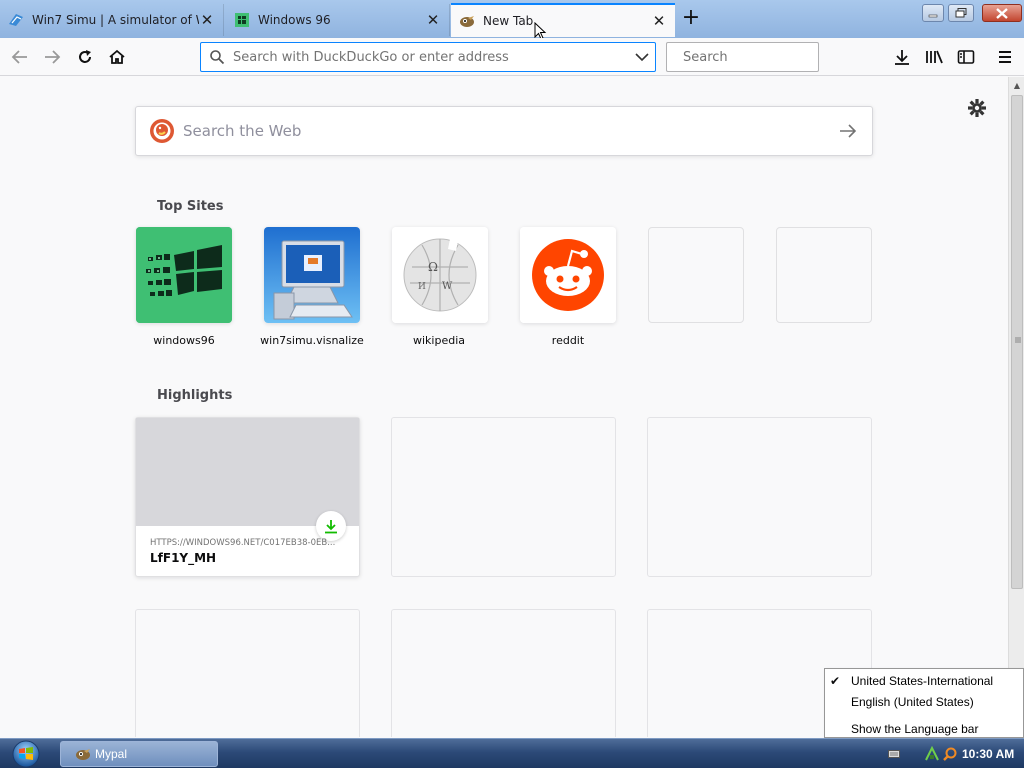 The image size is (1024, 768). I want to click on web-search-box, so click(504, 131).